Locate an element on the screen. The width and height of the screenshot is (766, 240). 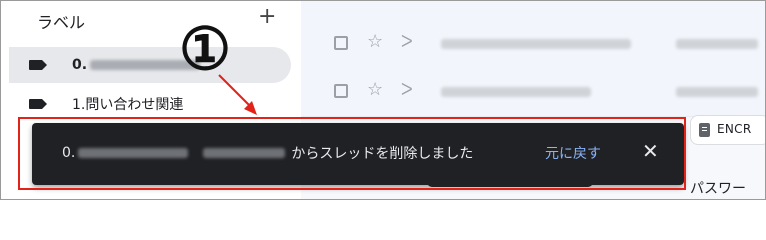
chip-label: ENCR is located at coordinates (734, 129).